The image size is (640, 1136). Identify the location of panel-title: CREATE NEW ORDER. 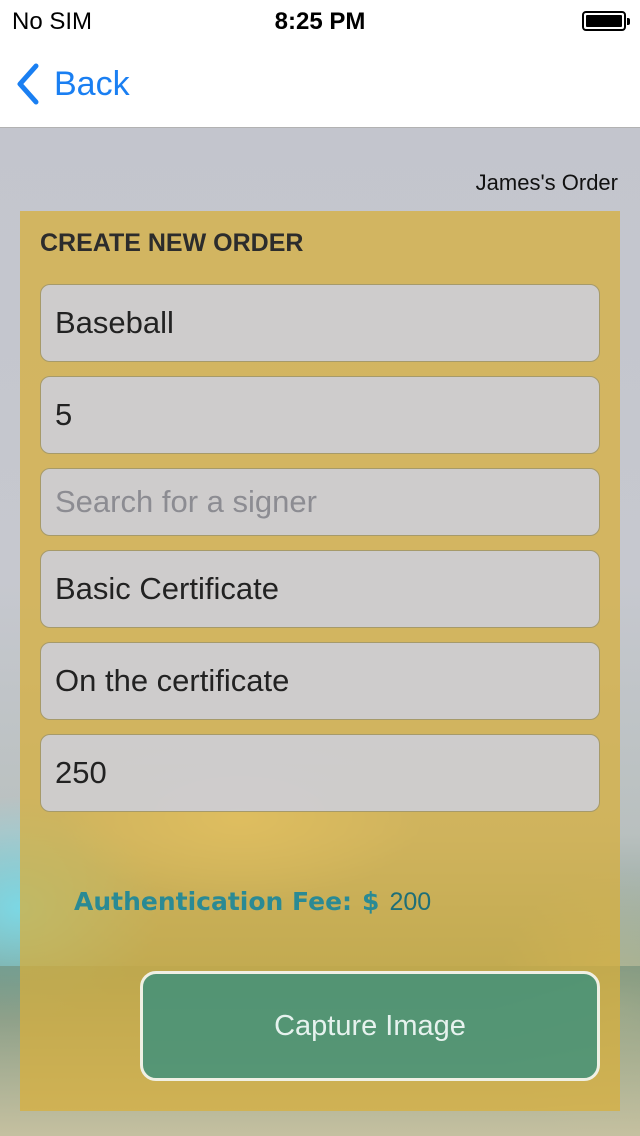
(172, 243).